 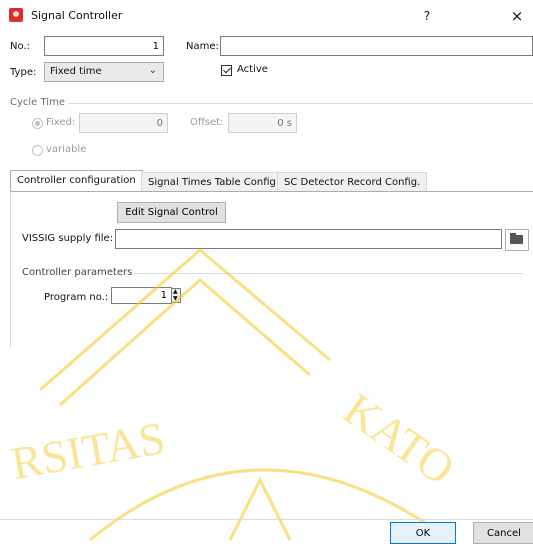 I want to click on controller-parameters-divider, so click(x=329, y=273).